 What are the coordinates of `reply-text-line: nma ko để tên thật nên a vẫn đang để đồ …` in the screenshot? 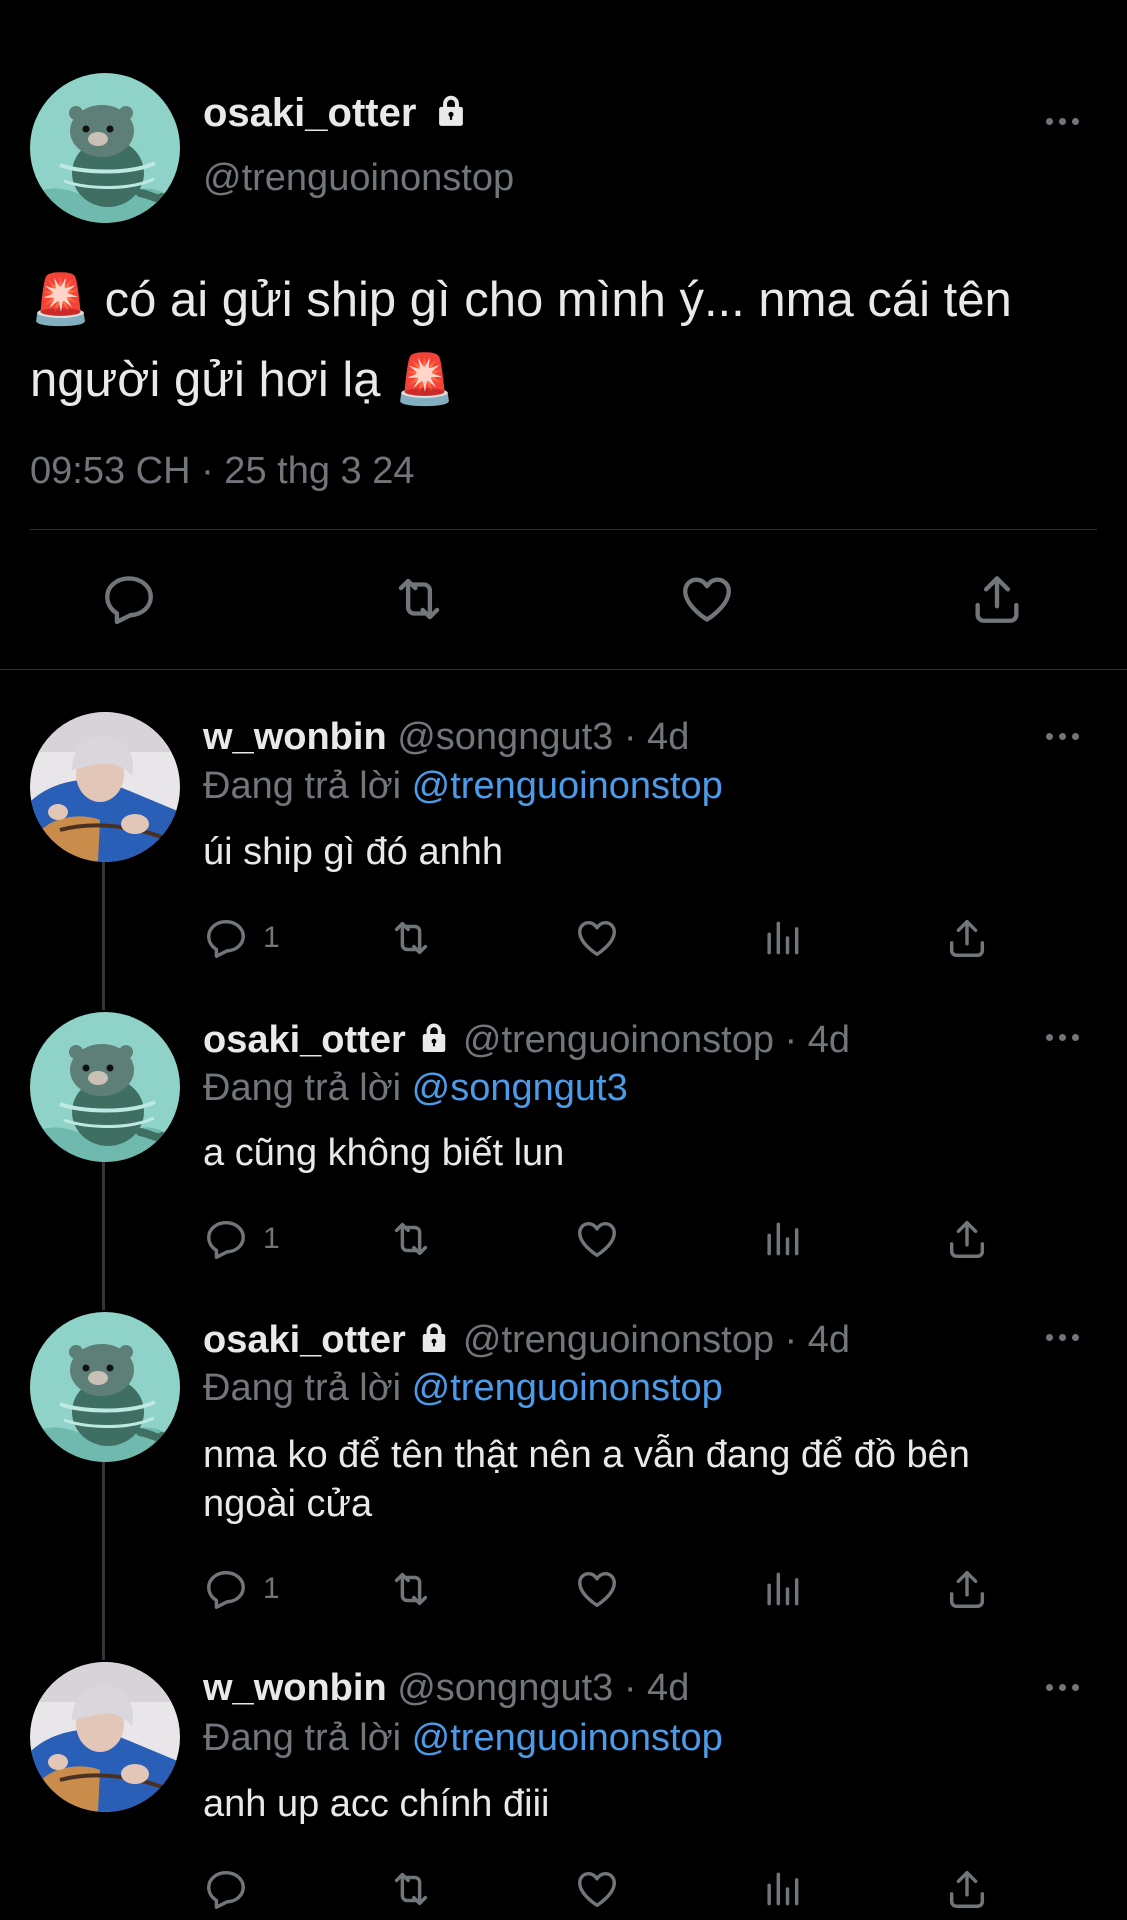 It's located at (586, 1455).